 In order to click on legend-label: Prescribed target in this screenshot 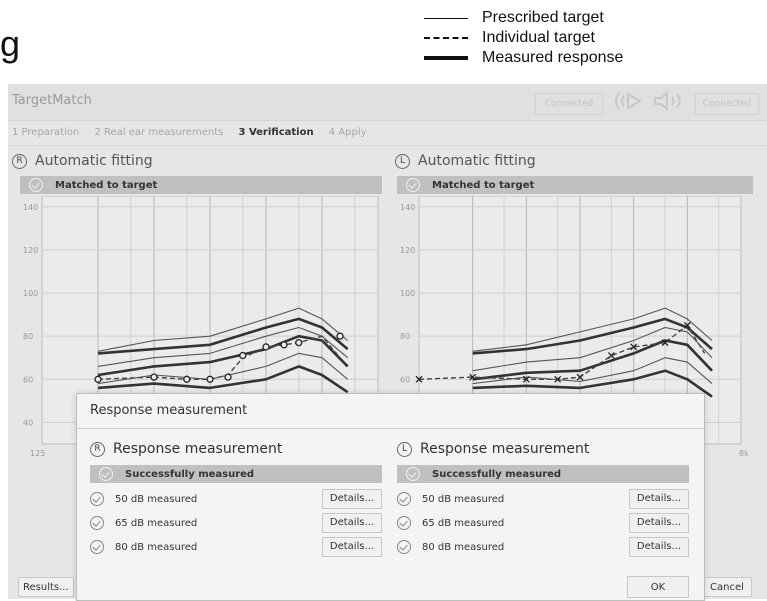, I will do `click(543, 17)`.